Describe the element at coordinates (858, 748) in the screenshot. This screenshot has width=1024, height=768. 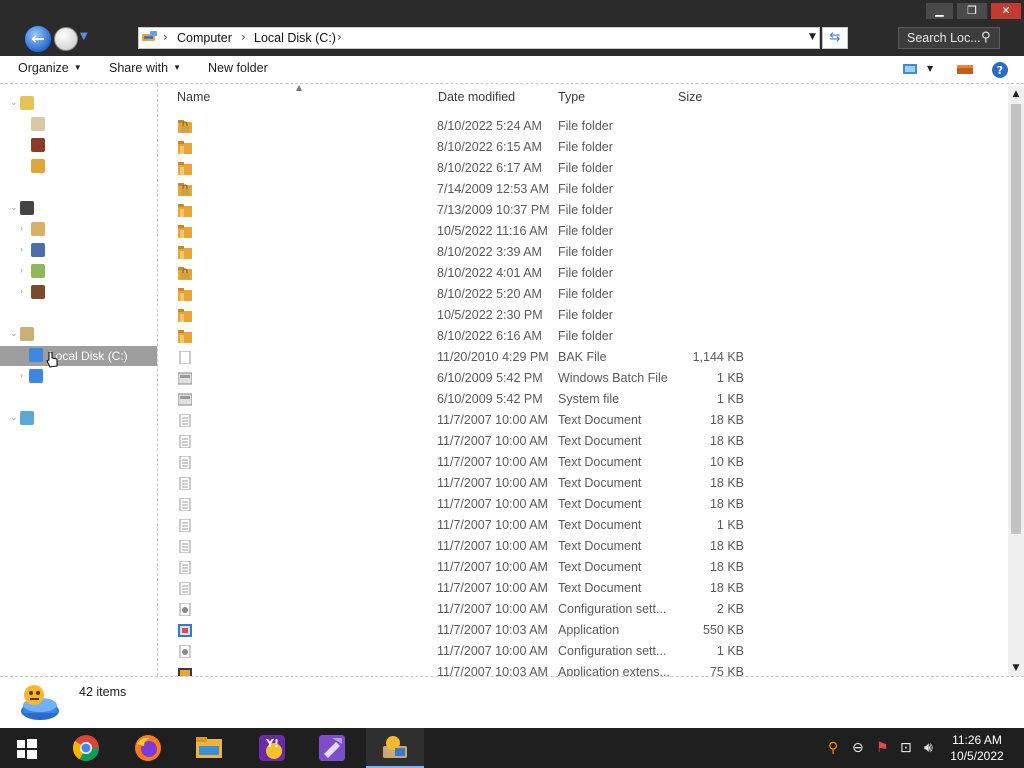
I see `messenger-tray-icon: ⊖` at that location.